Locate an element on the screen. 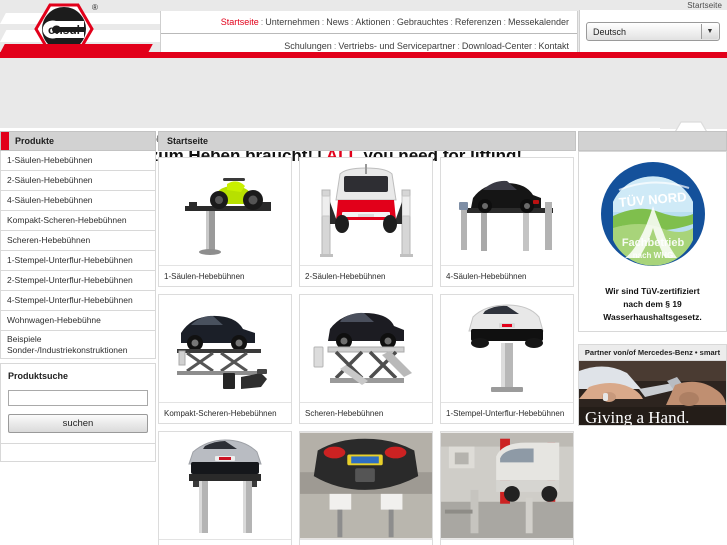  svg-text: onsul is located at coordinates (64, 30).